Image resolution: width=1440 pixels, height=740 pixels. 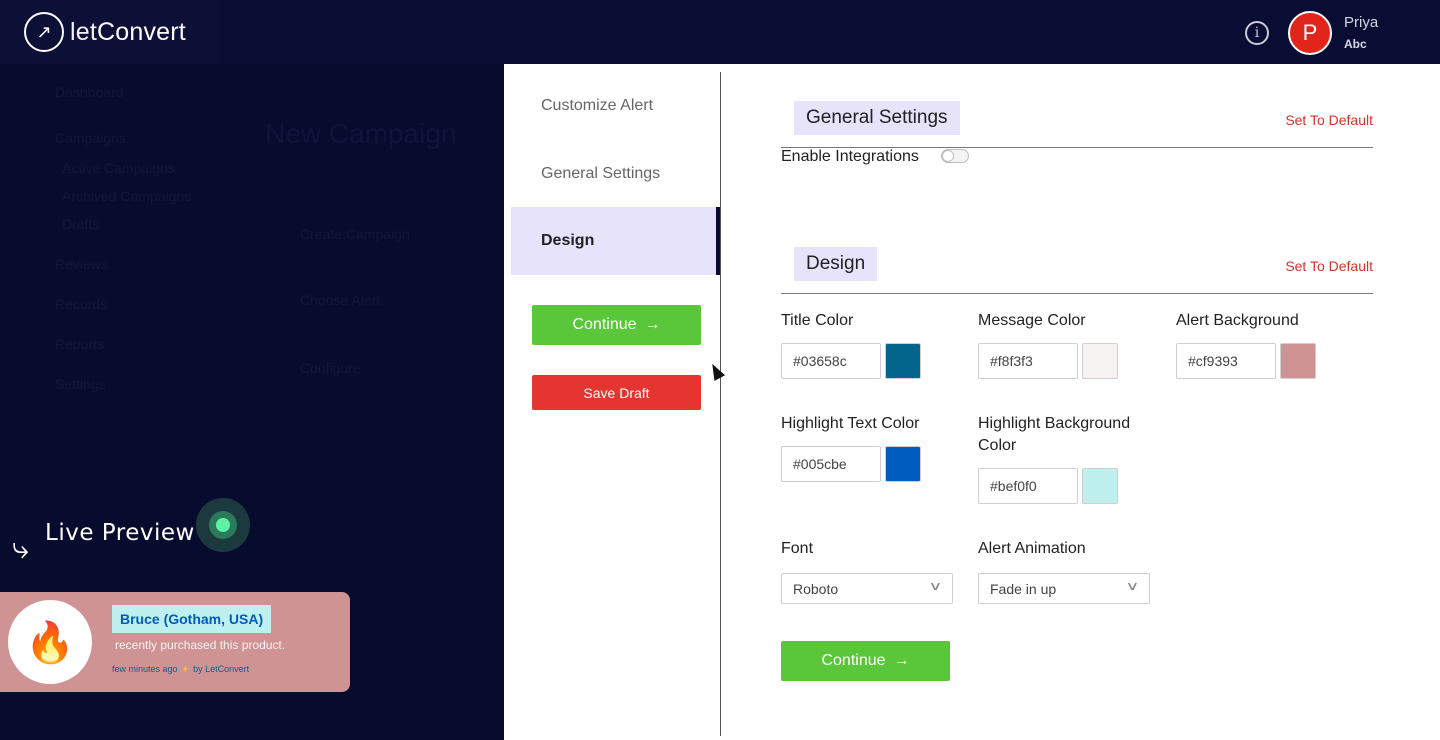 What do you see at coordinates (850, 423) in the screenshot?
I see `highlight-text-color-label: Highlight Text Color` at bounding box center [850, 423].